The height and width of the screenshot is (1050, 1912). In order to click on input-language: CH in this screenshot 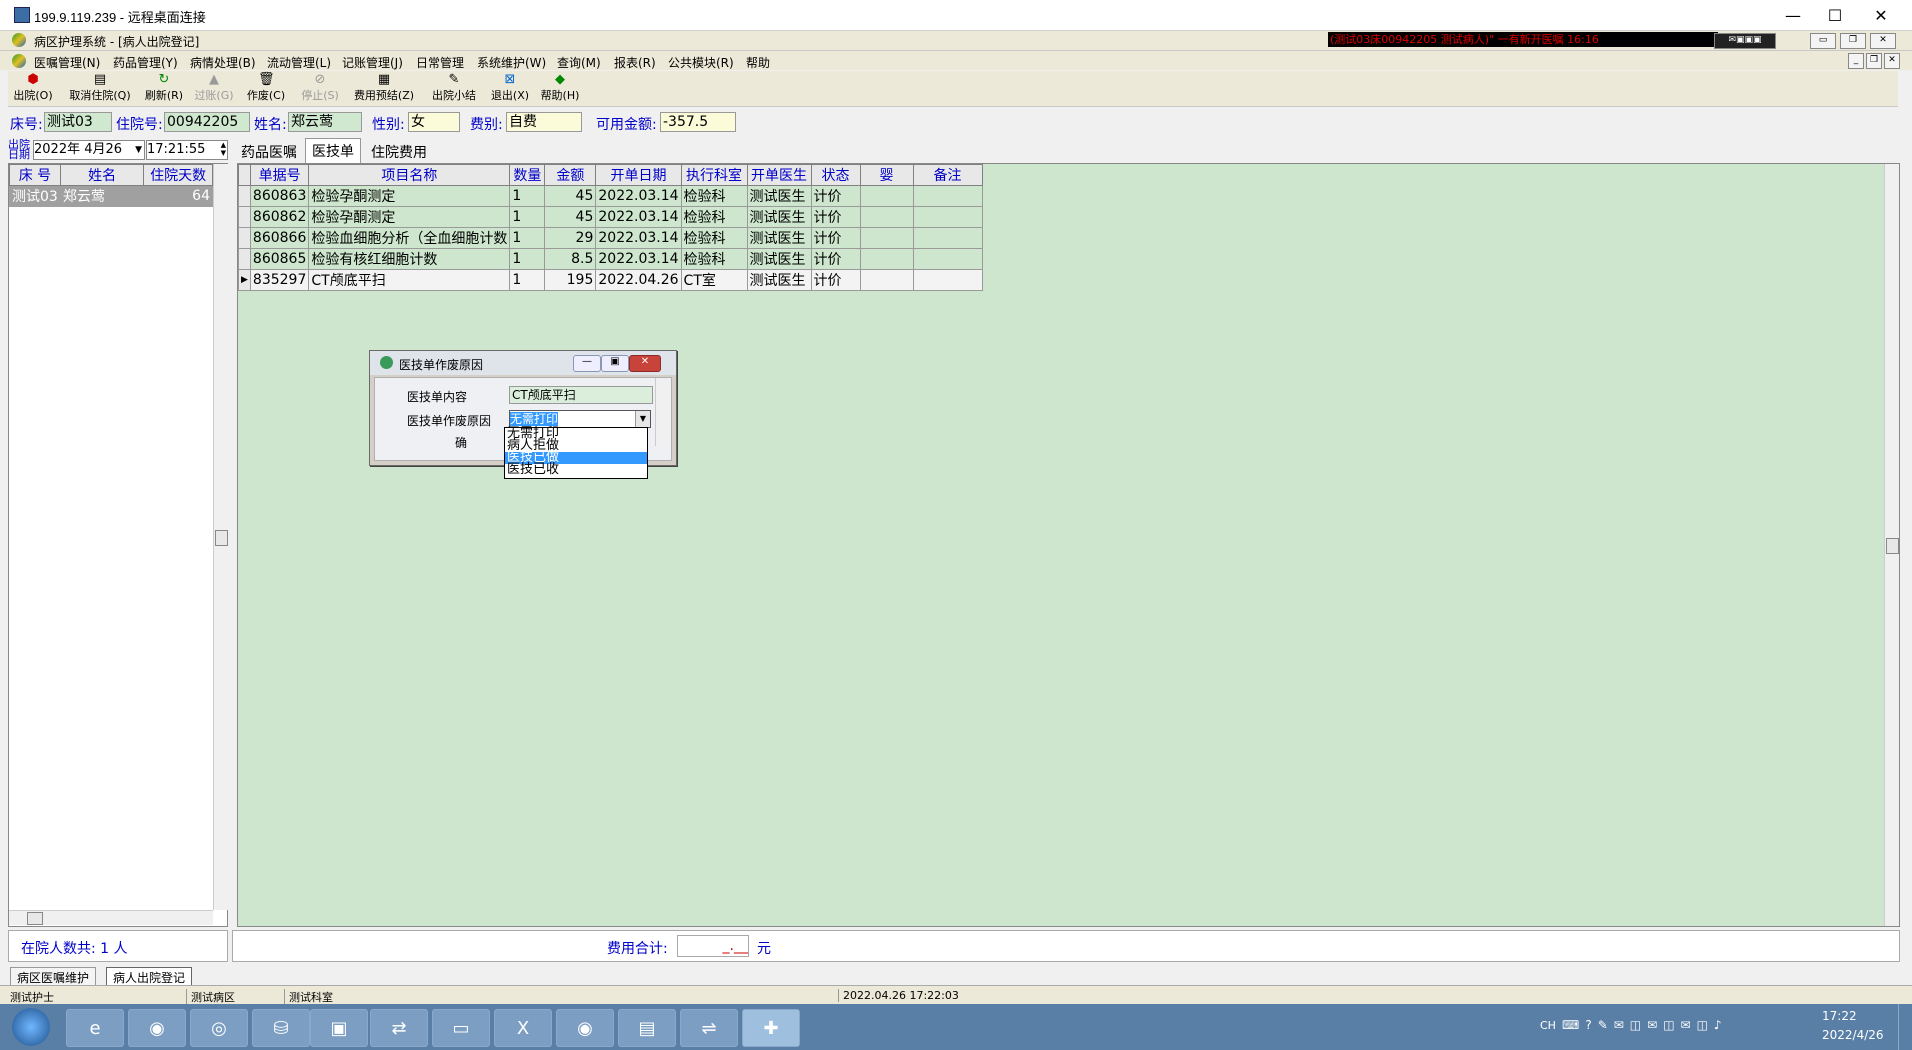, I will do `click(1548, 1025)`.